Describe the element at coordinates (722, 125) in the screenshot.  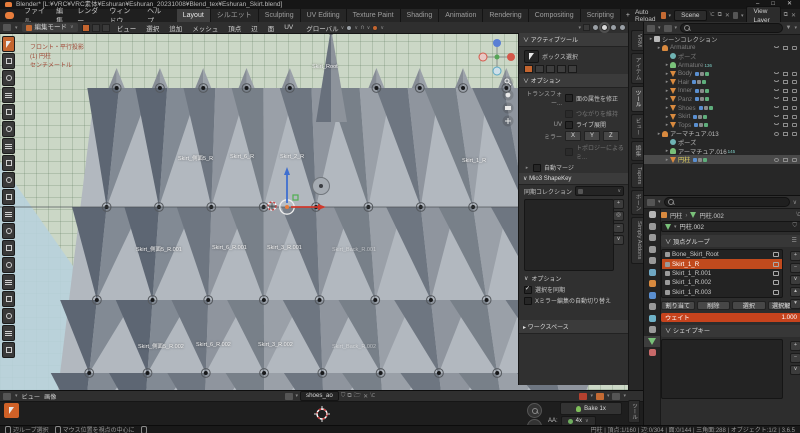
I see `outliner-row-Tops: ▸ Tops` at that location.